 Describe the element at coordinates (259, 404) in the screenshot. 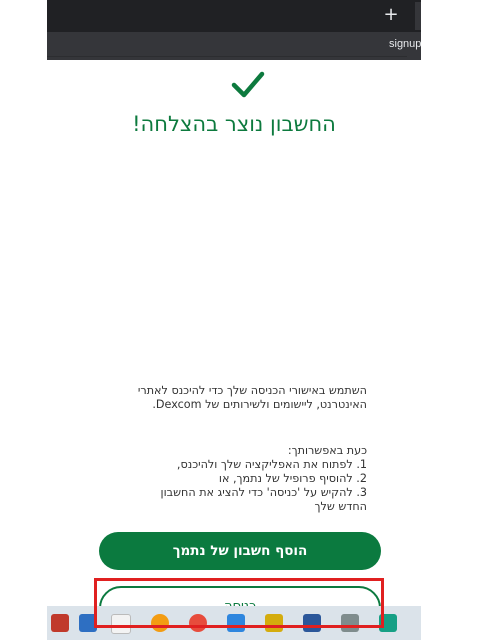

I see `intro-line-2: האינטרנט, ליישומים ולשירותים של Dexcom.` at that location.